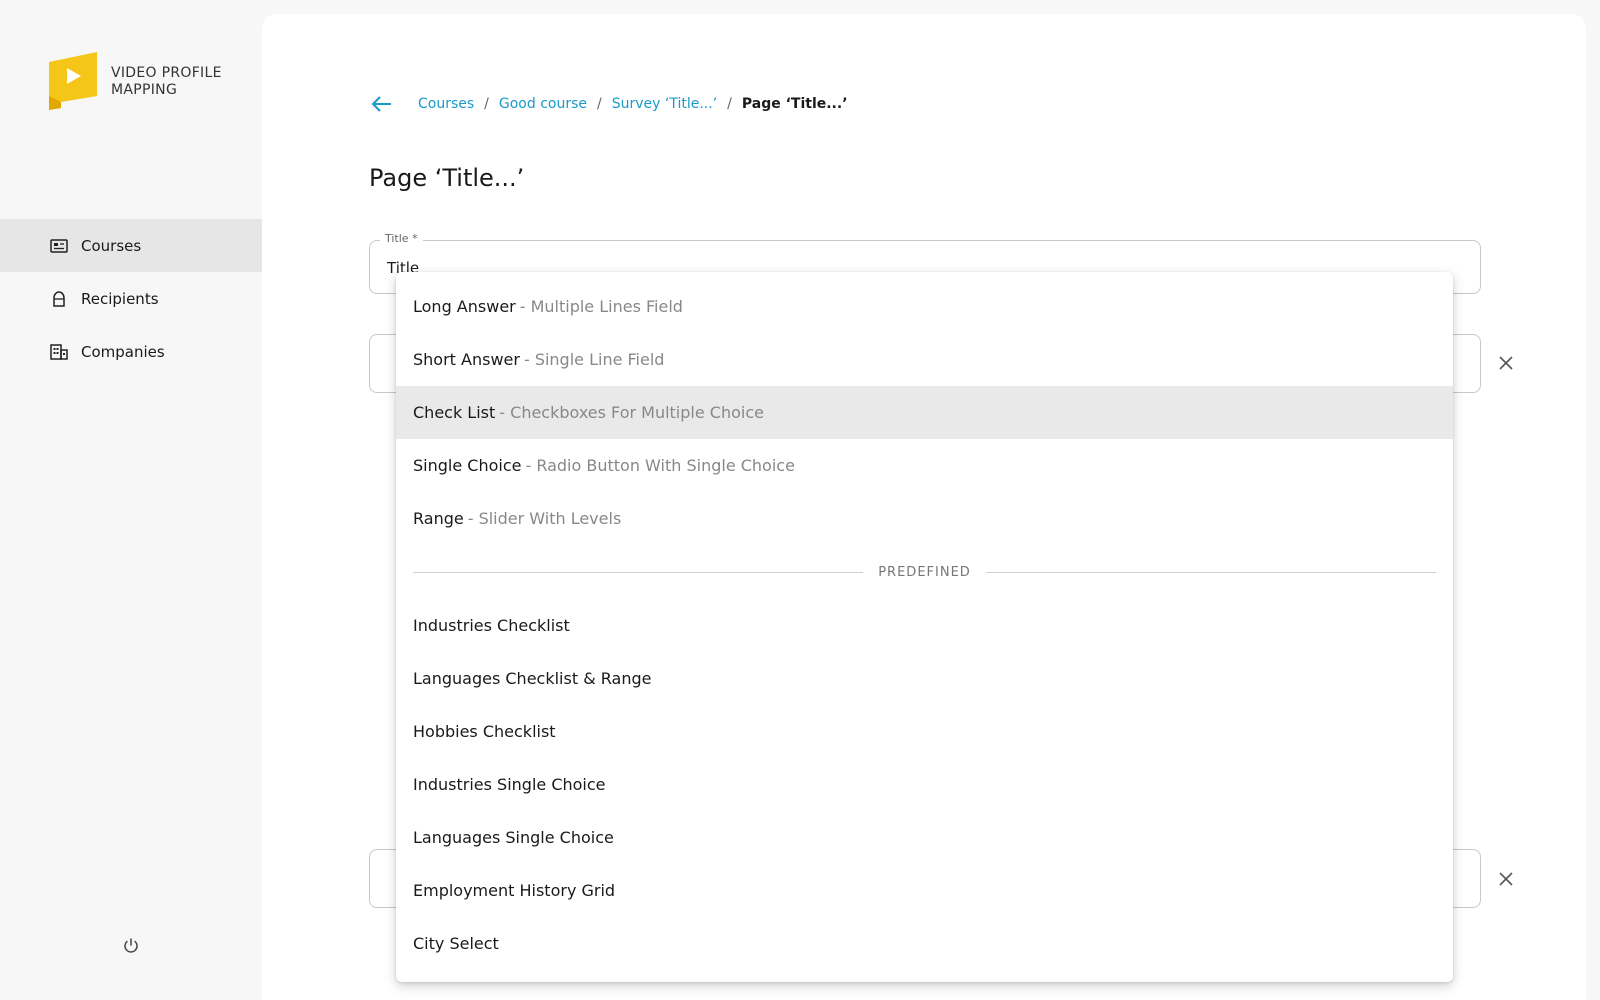  Describe the element at coordinates (120, 298) in the screenshot. I see `sidebar-item-label: Recipients` at that location.